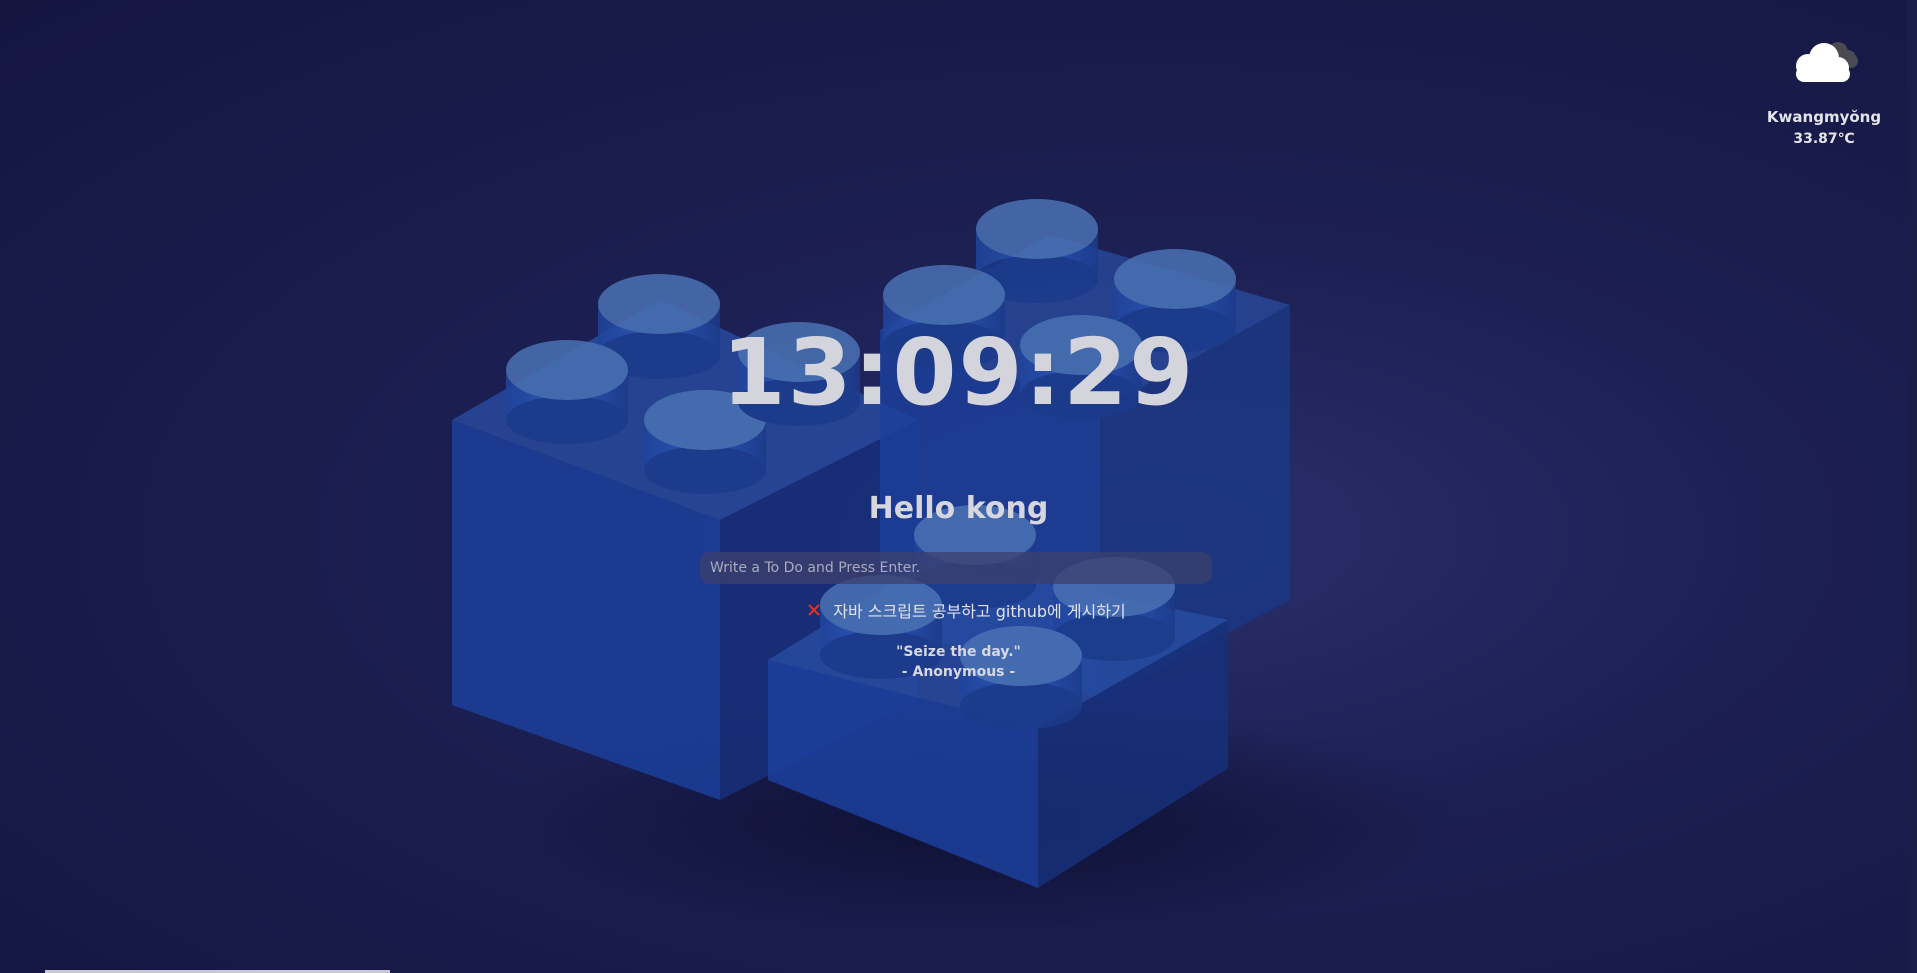 This screenshot has width=1917, height=973. I want to click on todo-item: 자바 스크립트 공부하고 github에 게시하기, so click(965, 610).